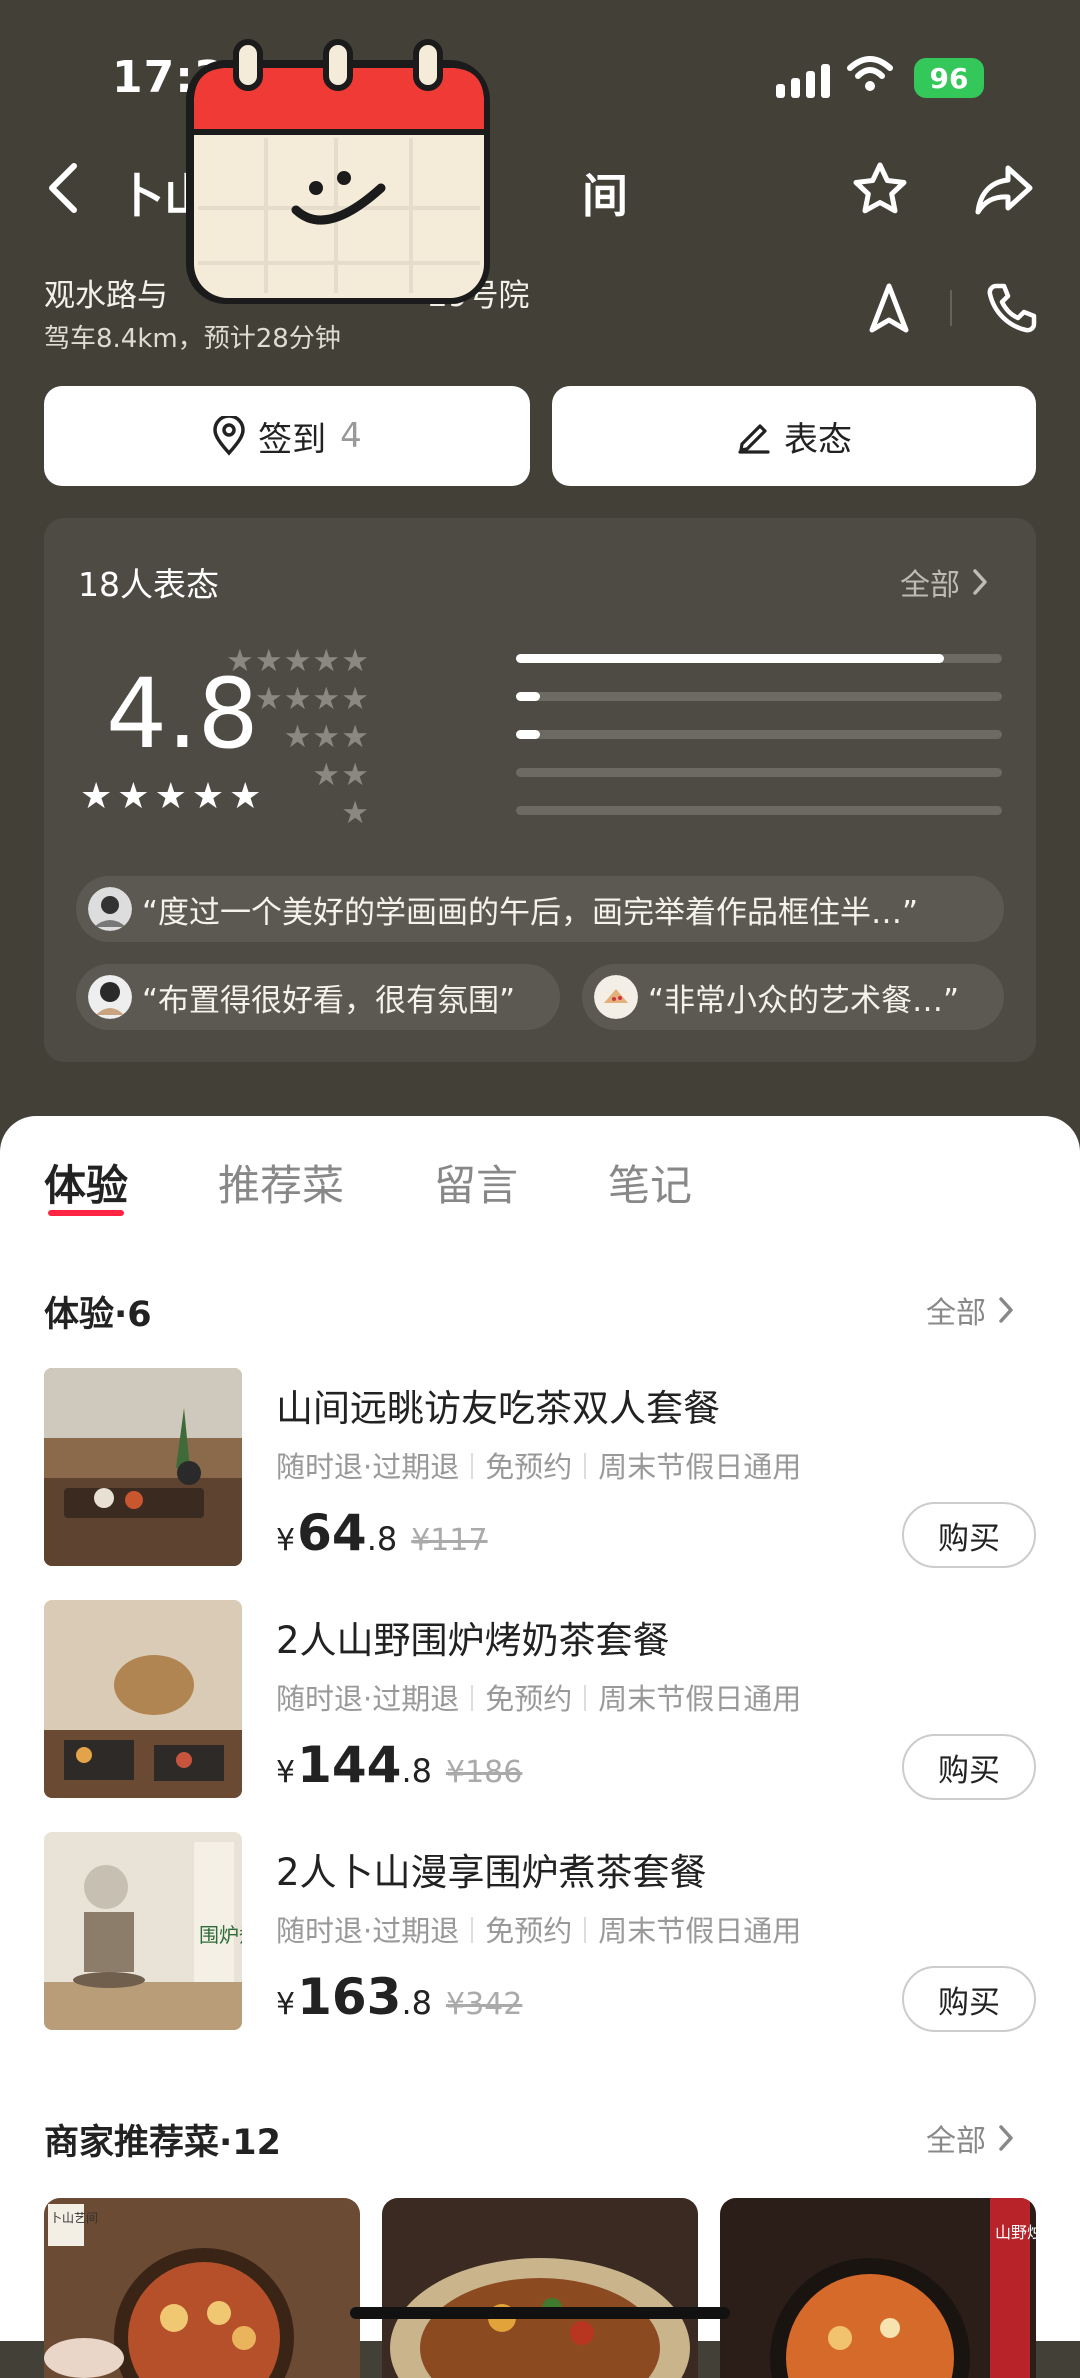 This screenshot has height=2378, width=1080. I want to click on tab-experience: 体验, so click(86, 1184).